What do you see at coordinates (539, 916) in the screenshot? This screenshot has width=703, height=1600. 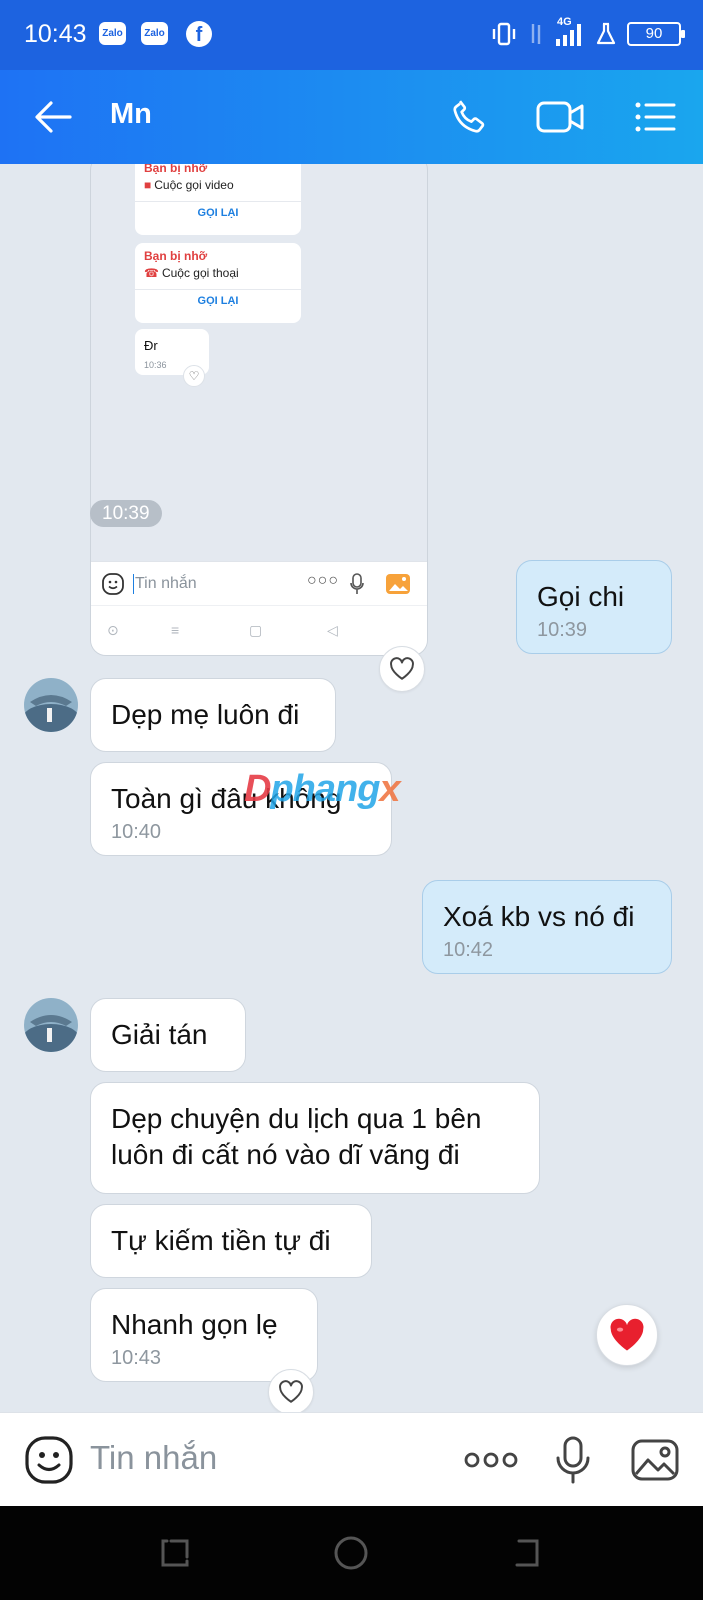 I see `message-text: Xoá kb vs nó đi` at bounding box center [539, 916].